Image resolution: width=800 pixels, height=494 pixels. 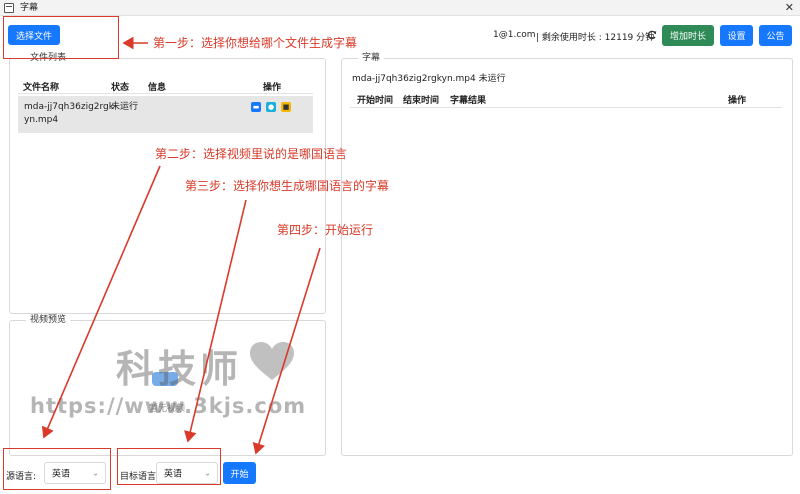 What do you see at coordinates (101, 302) in the screenshot?
I see `arrow-step2` at bounding box center [101, 302].